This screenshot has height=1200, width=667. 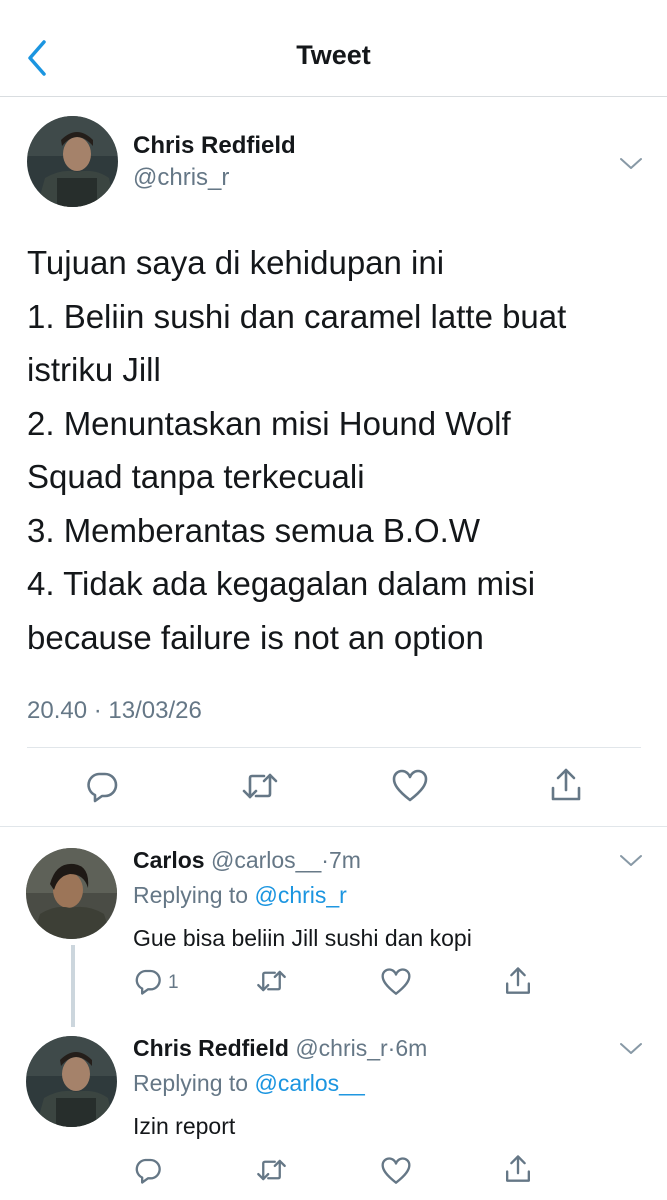 I want to click on reply-author-name: Carlos, so click(x=169, y=860).